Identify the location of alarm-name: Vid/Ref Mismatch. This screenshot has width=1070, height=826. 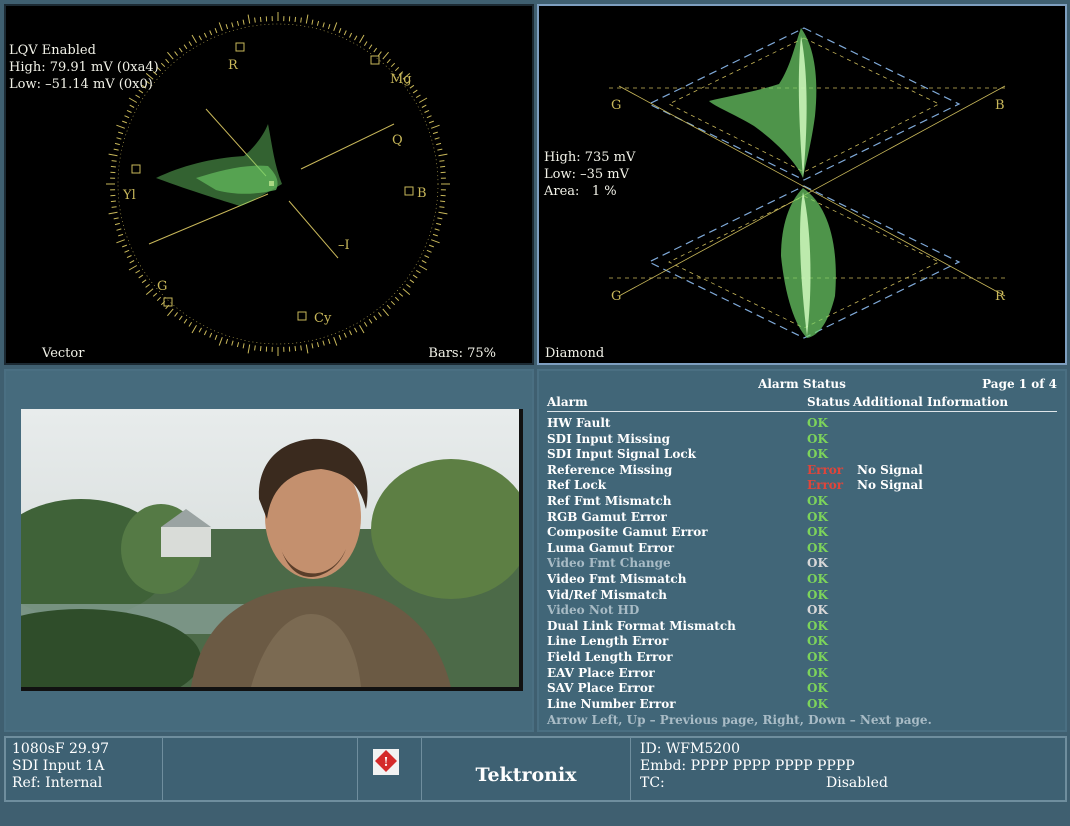
(607, 595).